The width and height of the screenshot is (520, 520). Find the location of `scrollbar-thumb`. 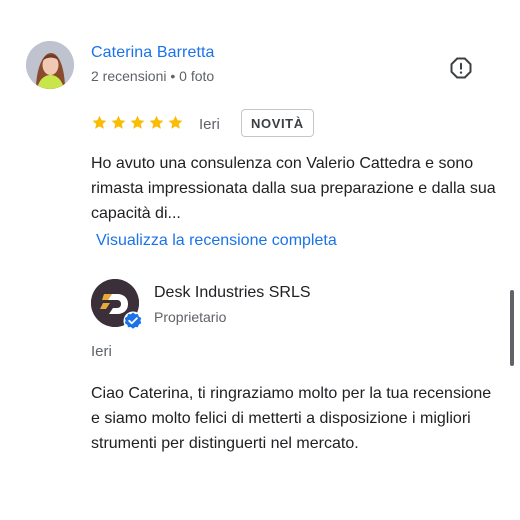

scrollbar-thumb is located at coordinates (512, 328).